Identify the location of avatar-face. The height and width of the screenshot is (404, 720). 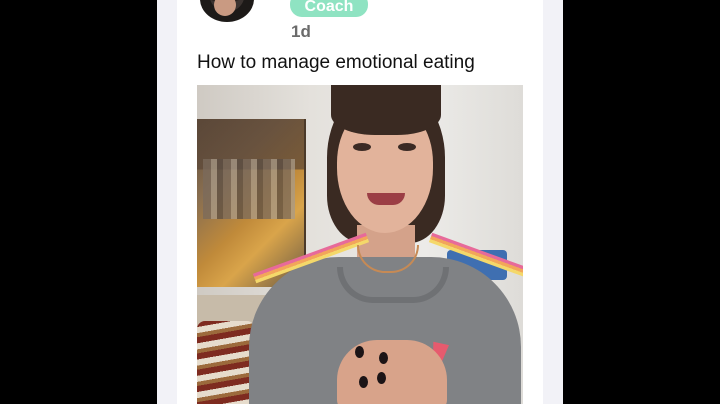
(225, 8).